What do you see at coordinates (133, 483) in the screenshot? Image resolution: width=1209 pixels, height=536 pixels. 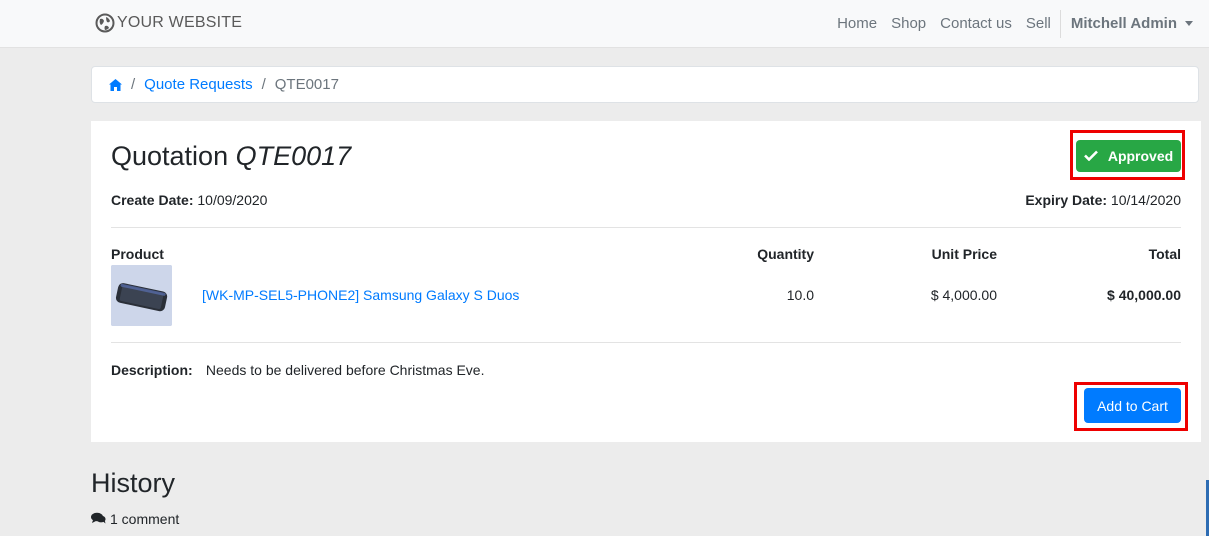 I see `history-title: History` at bounding box center [133, 483].